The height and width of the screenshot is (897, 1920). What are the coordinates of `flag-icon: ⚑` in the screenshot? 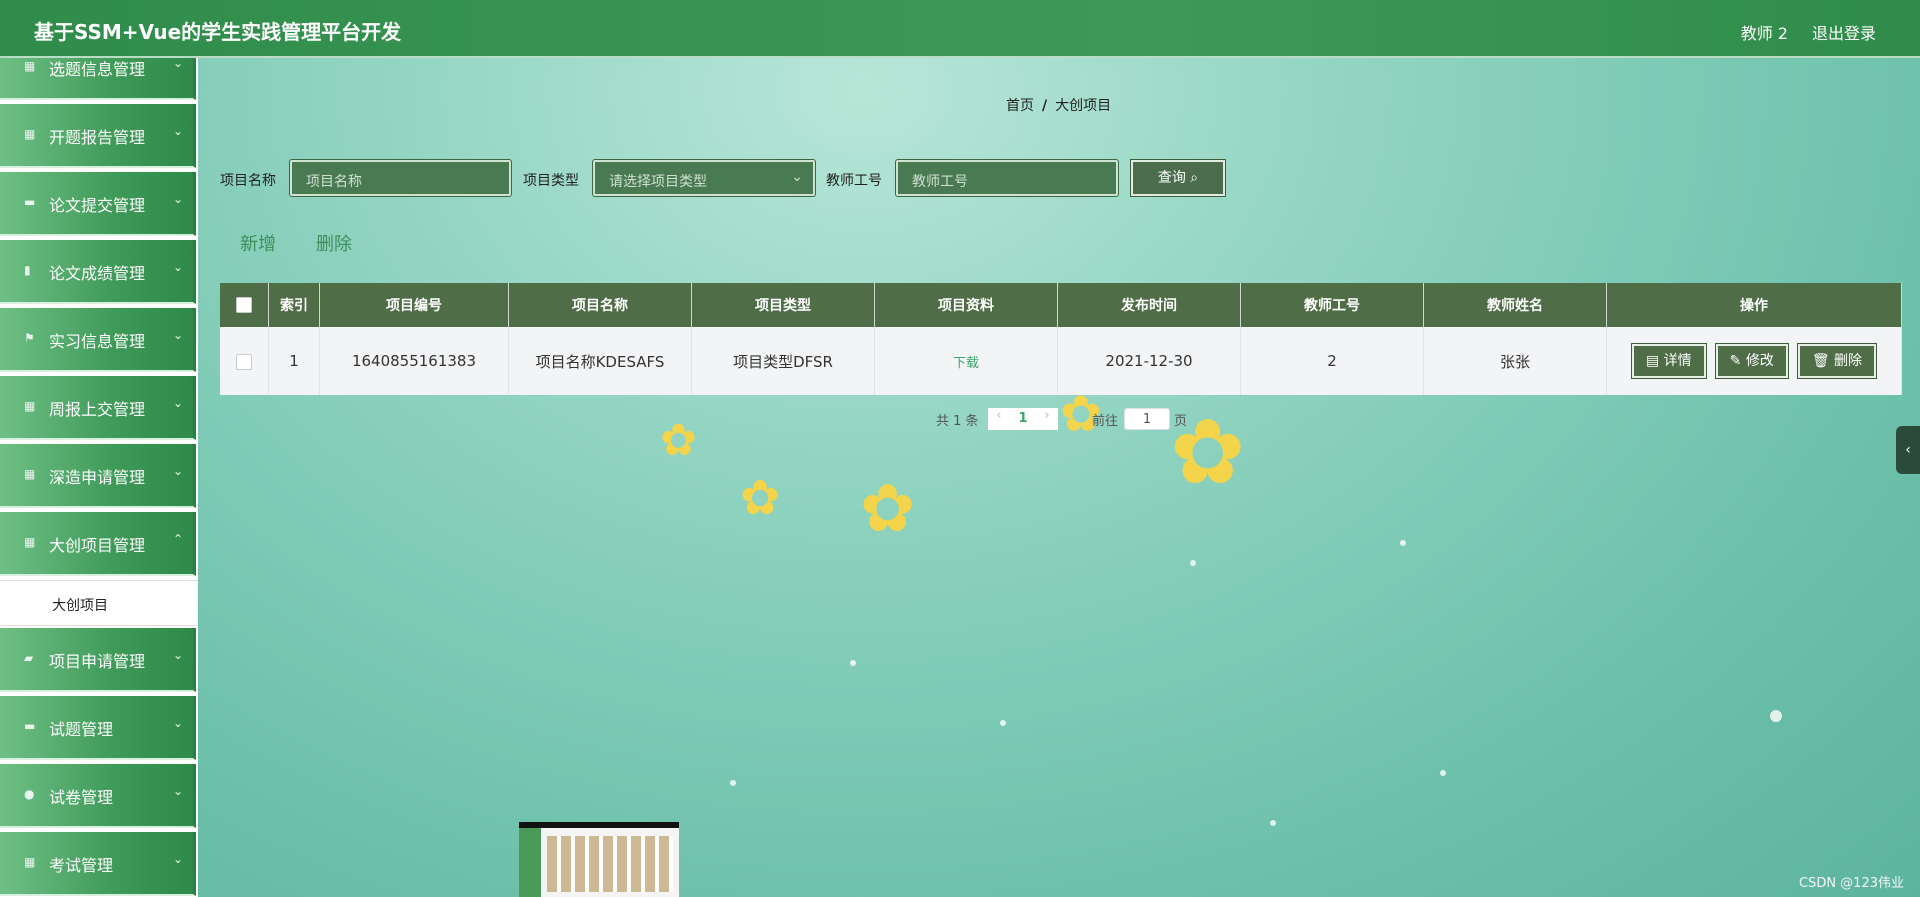 It's located at (29, 338).